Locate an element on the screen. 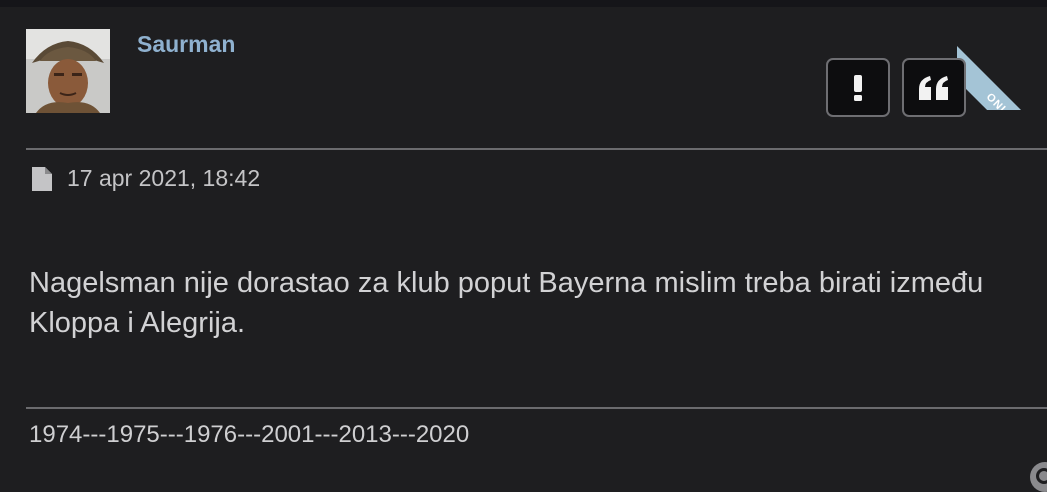  user-signature: 1974---1975---1976---2001---2013---2020 is located at coordinates (249, 434).